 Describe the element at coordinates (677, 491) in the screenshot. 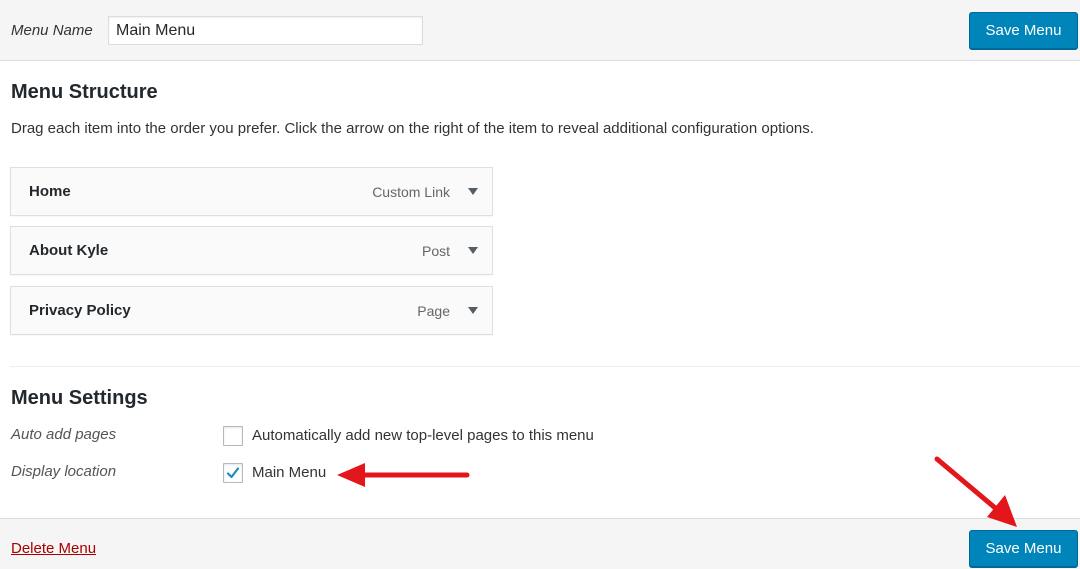

I see `annotation-overlay` at that location.